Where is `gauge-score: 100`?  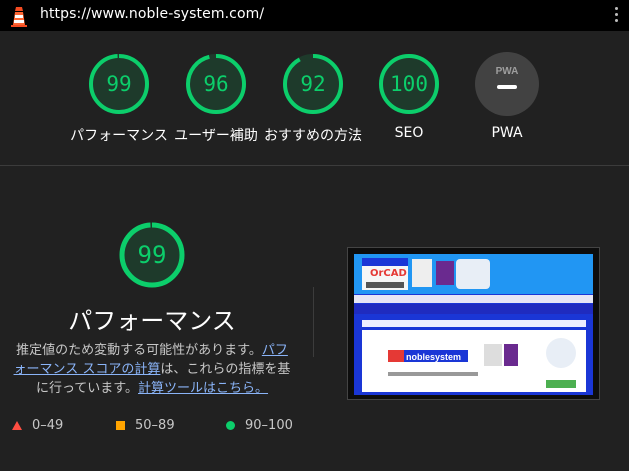 gauge-score: 100 is located at coordinates (409, 84).